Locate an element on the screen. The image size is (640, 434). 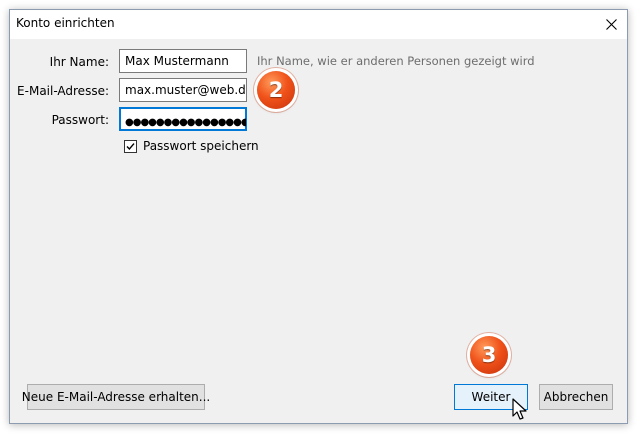
email-input: max.muster@web.de is located at coordinates (183, 90).